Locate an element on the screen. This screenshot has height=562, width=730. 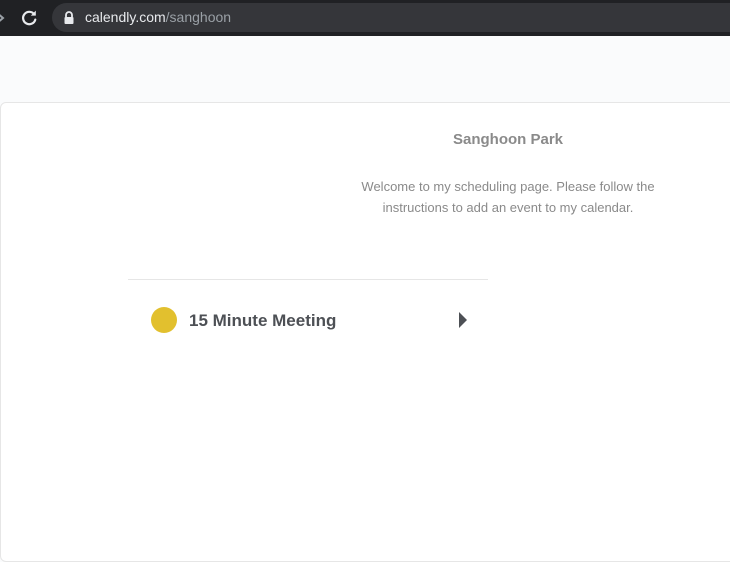
event-type-item: 15 Minute Meeting is located at coordinates (308, 321).